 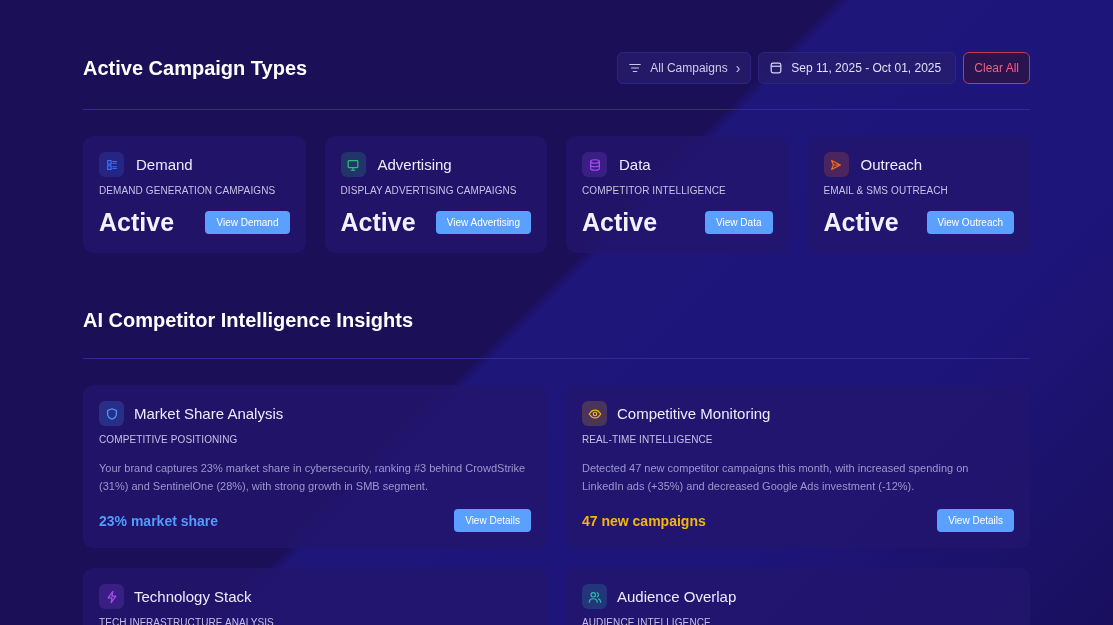 What do you see at coordinates (635, 68) in the screenshot?
I see `filter-icon` at bounding box center [635, 68].